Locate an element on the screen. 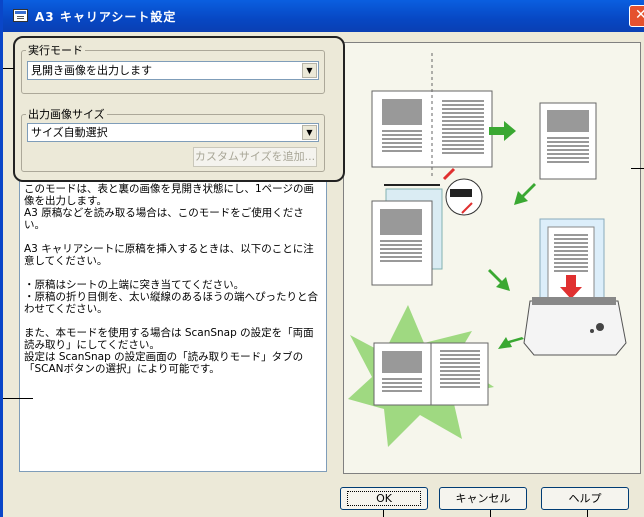 This screenshot has height=517, width=644. arrow-right-icon is located at coordinates (502, 131).